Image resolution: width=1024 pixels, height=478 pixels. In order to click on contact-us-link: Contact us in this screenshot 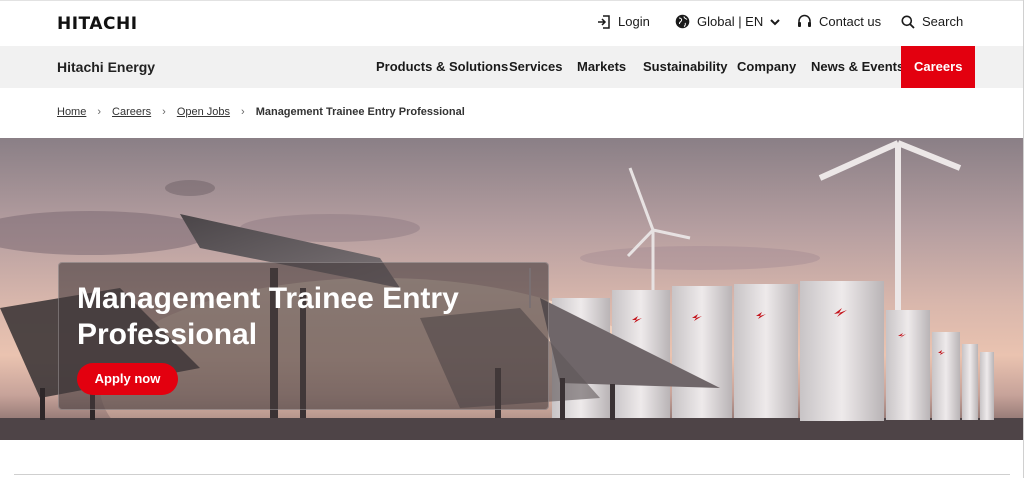, I will do `click(839, 21)`.